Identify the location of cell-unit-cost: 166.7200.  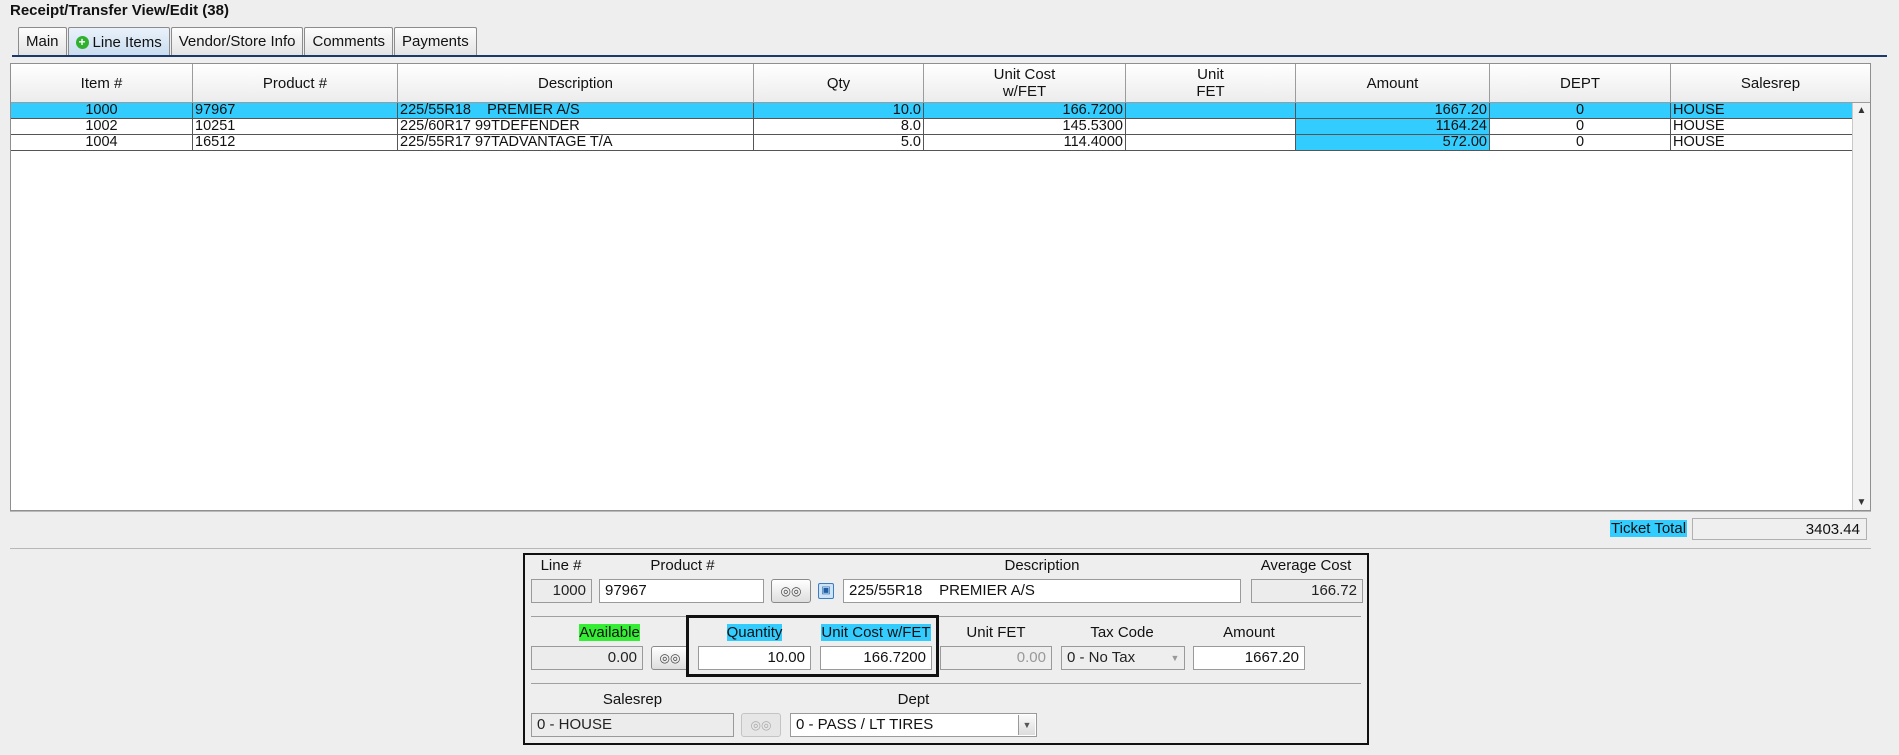
(1025, 111).